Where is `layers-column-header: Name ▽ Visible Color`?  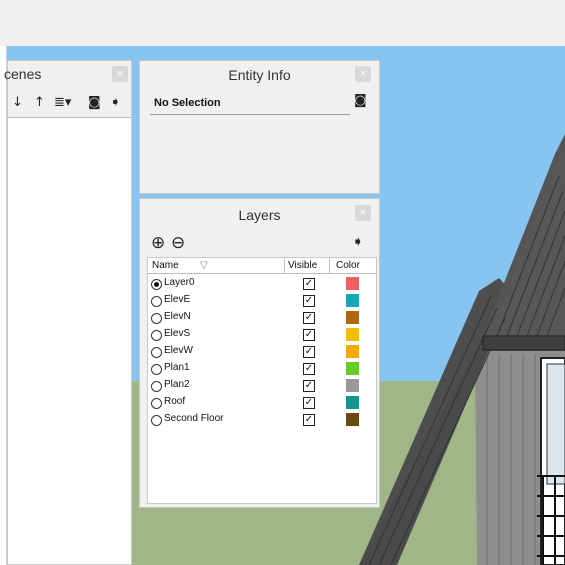 layers-column-header: Name ▽ Visible Color is located at coordinates (262, 266).